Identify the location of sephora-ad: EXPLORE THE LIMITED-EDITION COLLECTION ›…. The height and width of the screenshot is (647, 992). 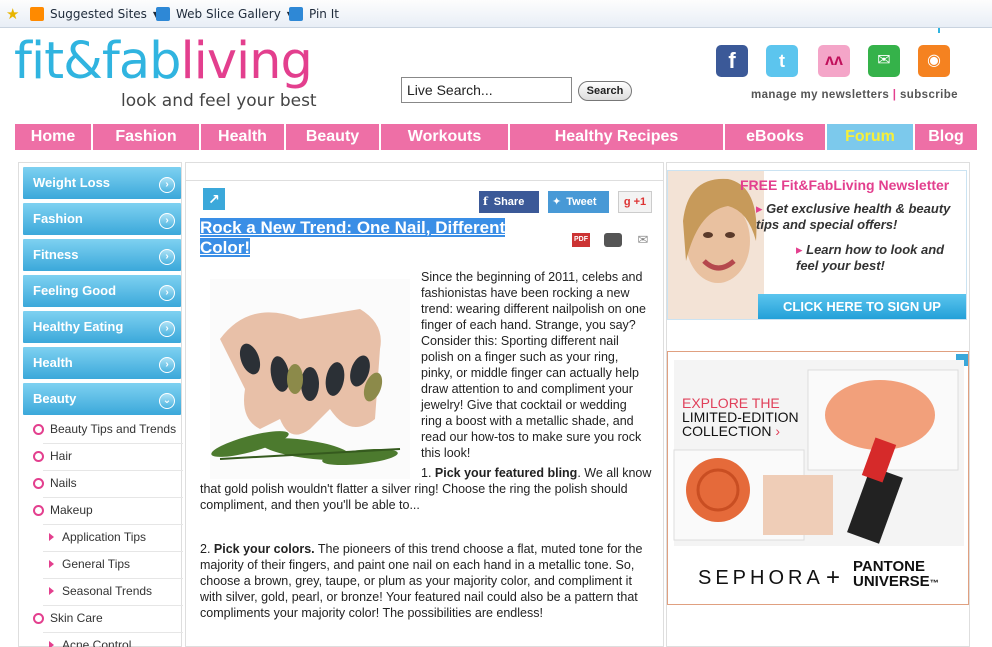
(818, 478).